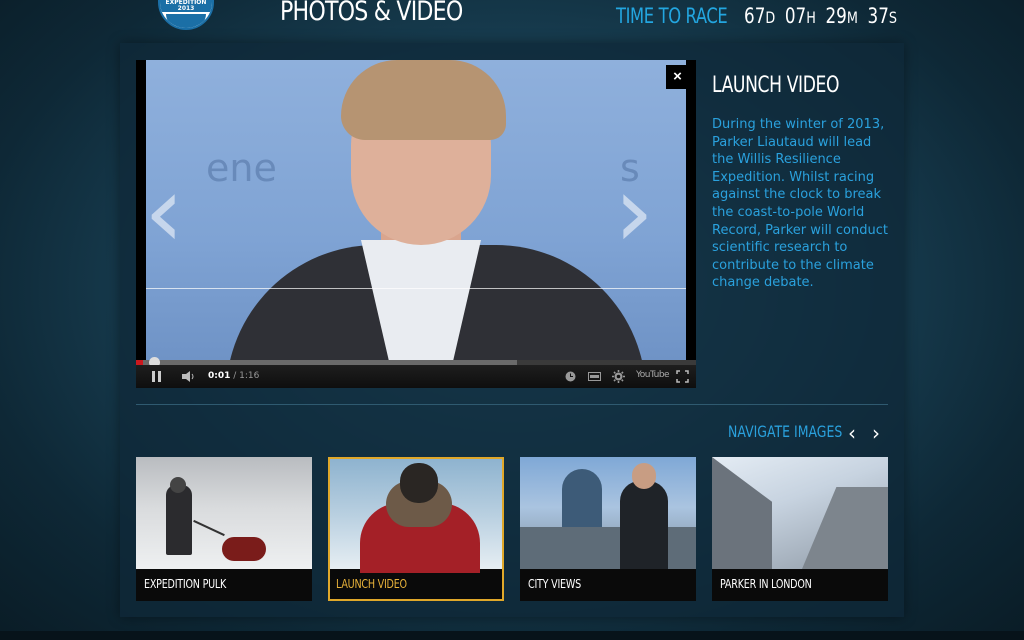 The image size is (1024, 640). What do you see at coordinates (512, 404) in the screenshot?
I see `divider` at bounding box center [512, 404].